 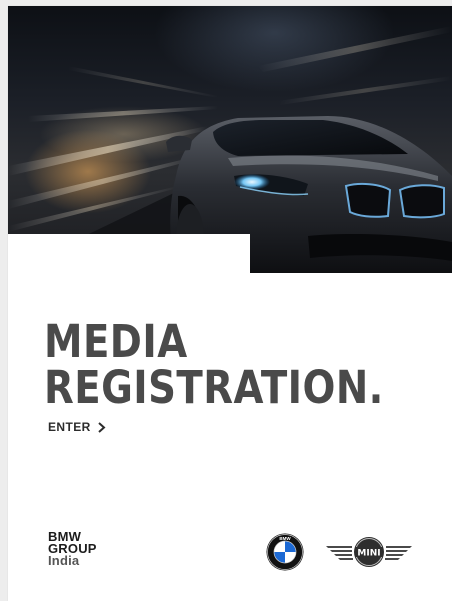 What do you see at coordinates (64, 560) in the screenshot?
I see `group-logo-line-3: India` at bounding box center [64, 560].